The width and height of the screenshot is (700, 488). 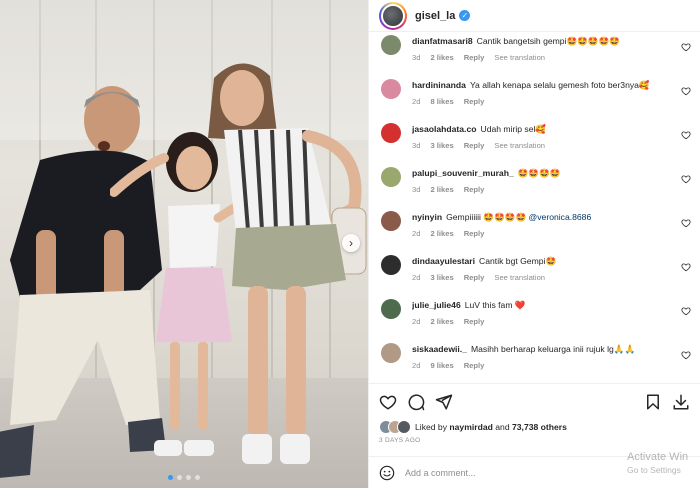 What do you see at coordinates (553, 349) in the screenshot?
I see `comment-text: Masihh berharap keluarga inii rujuk lg🙏🙏` at bounding box center [553, 349].